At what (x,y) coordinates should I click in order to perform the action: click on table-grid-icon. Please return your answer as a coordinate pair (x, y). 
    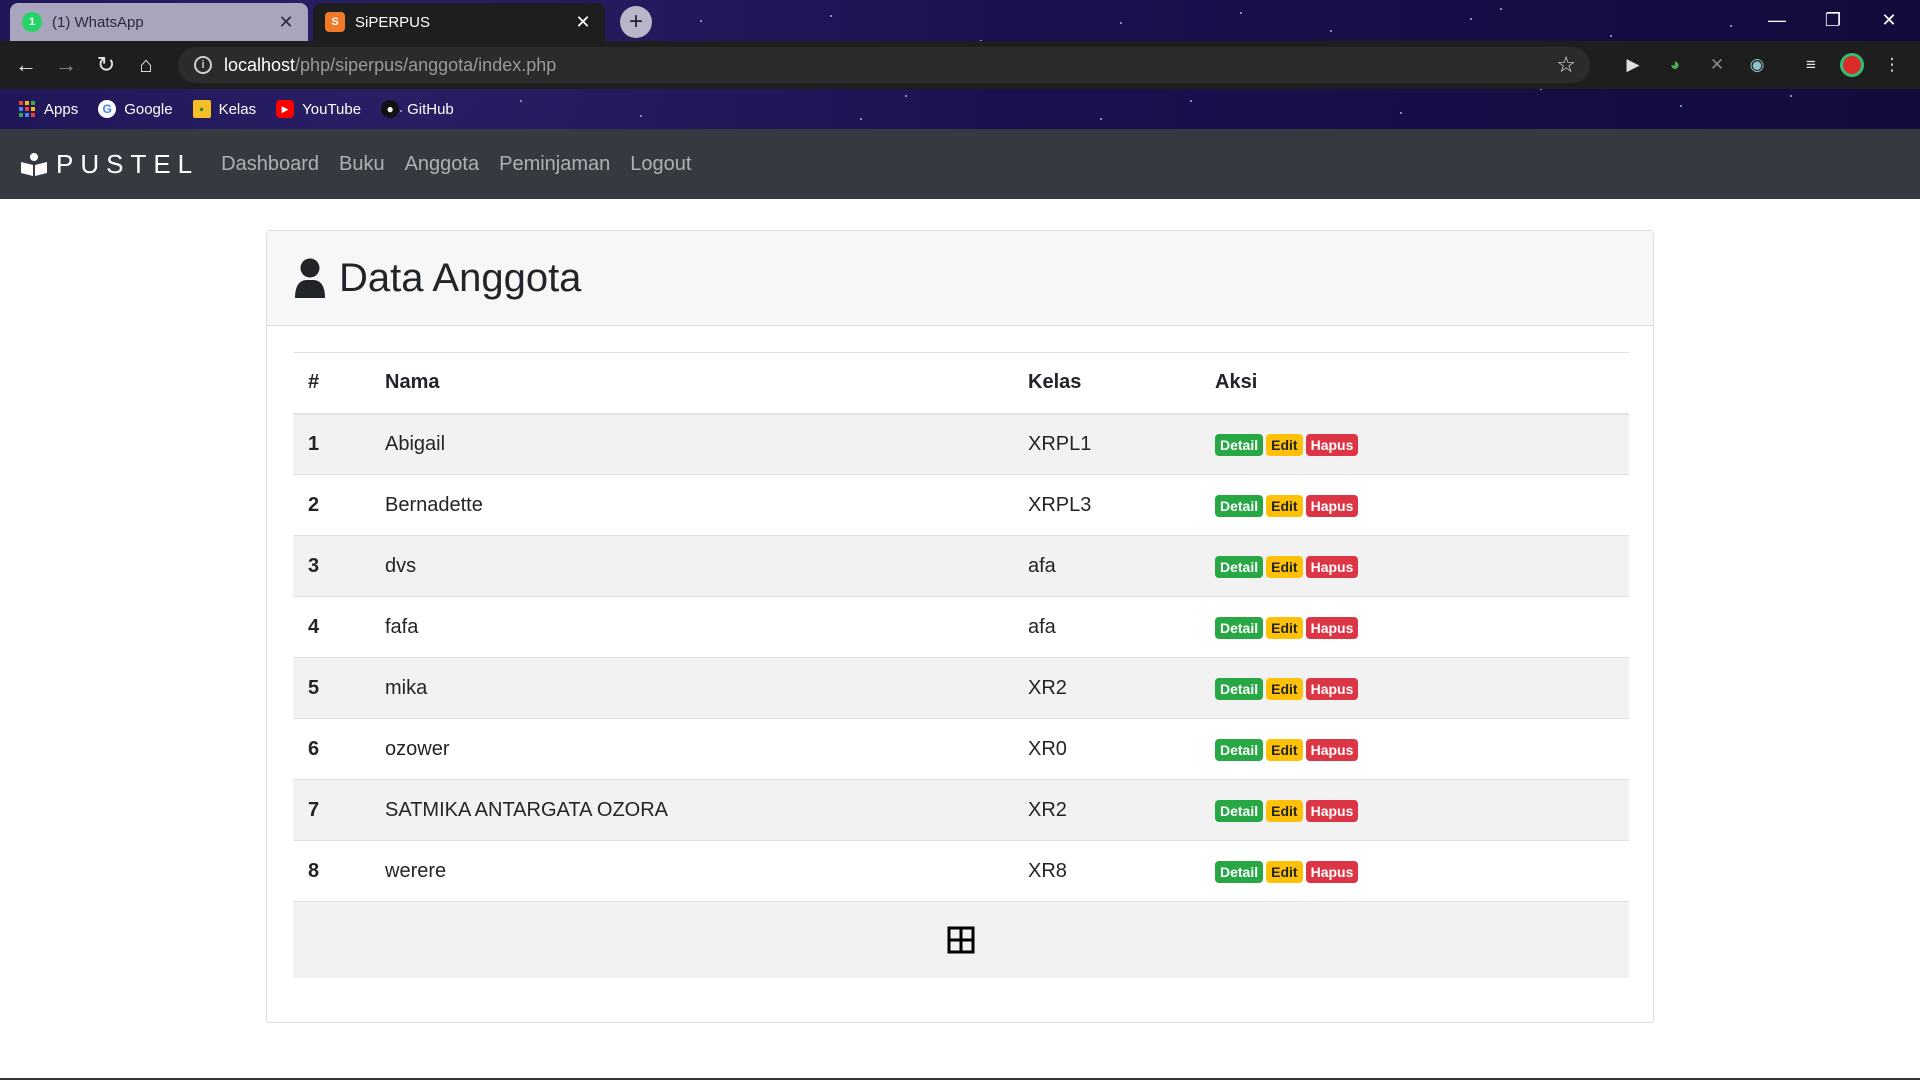
    Looking at the image, I should click on (961, 940).